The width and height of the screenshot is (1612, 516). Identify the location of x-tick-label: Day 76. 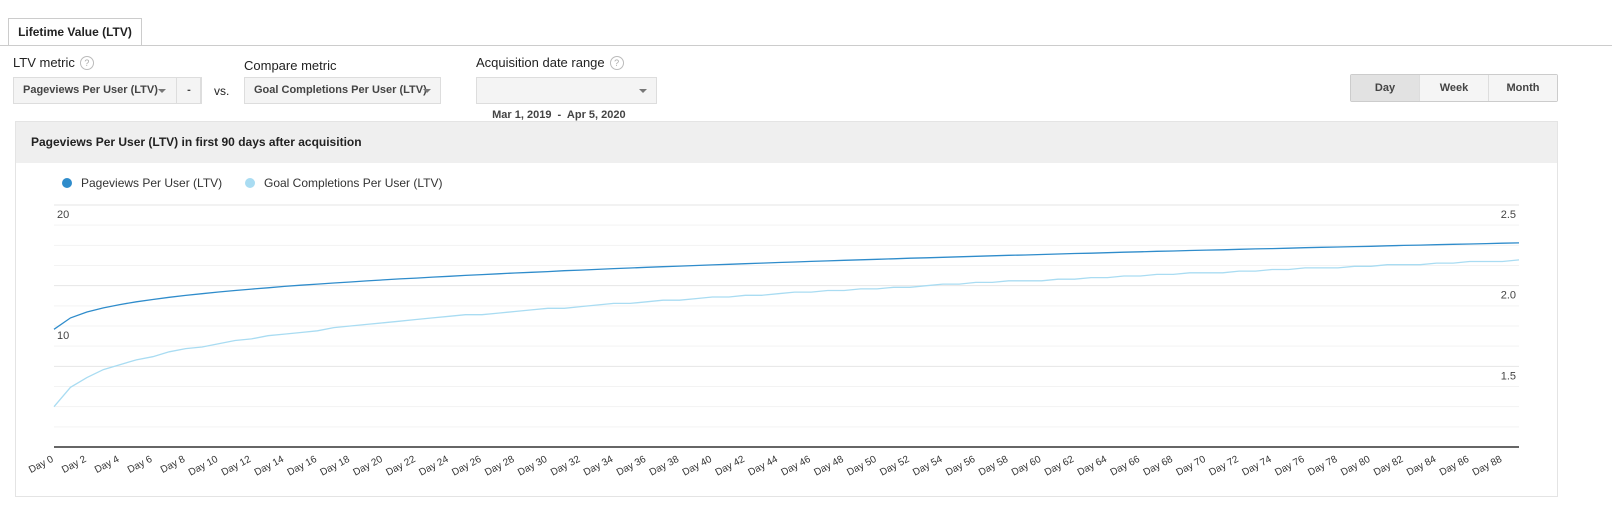
(1290, 466).